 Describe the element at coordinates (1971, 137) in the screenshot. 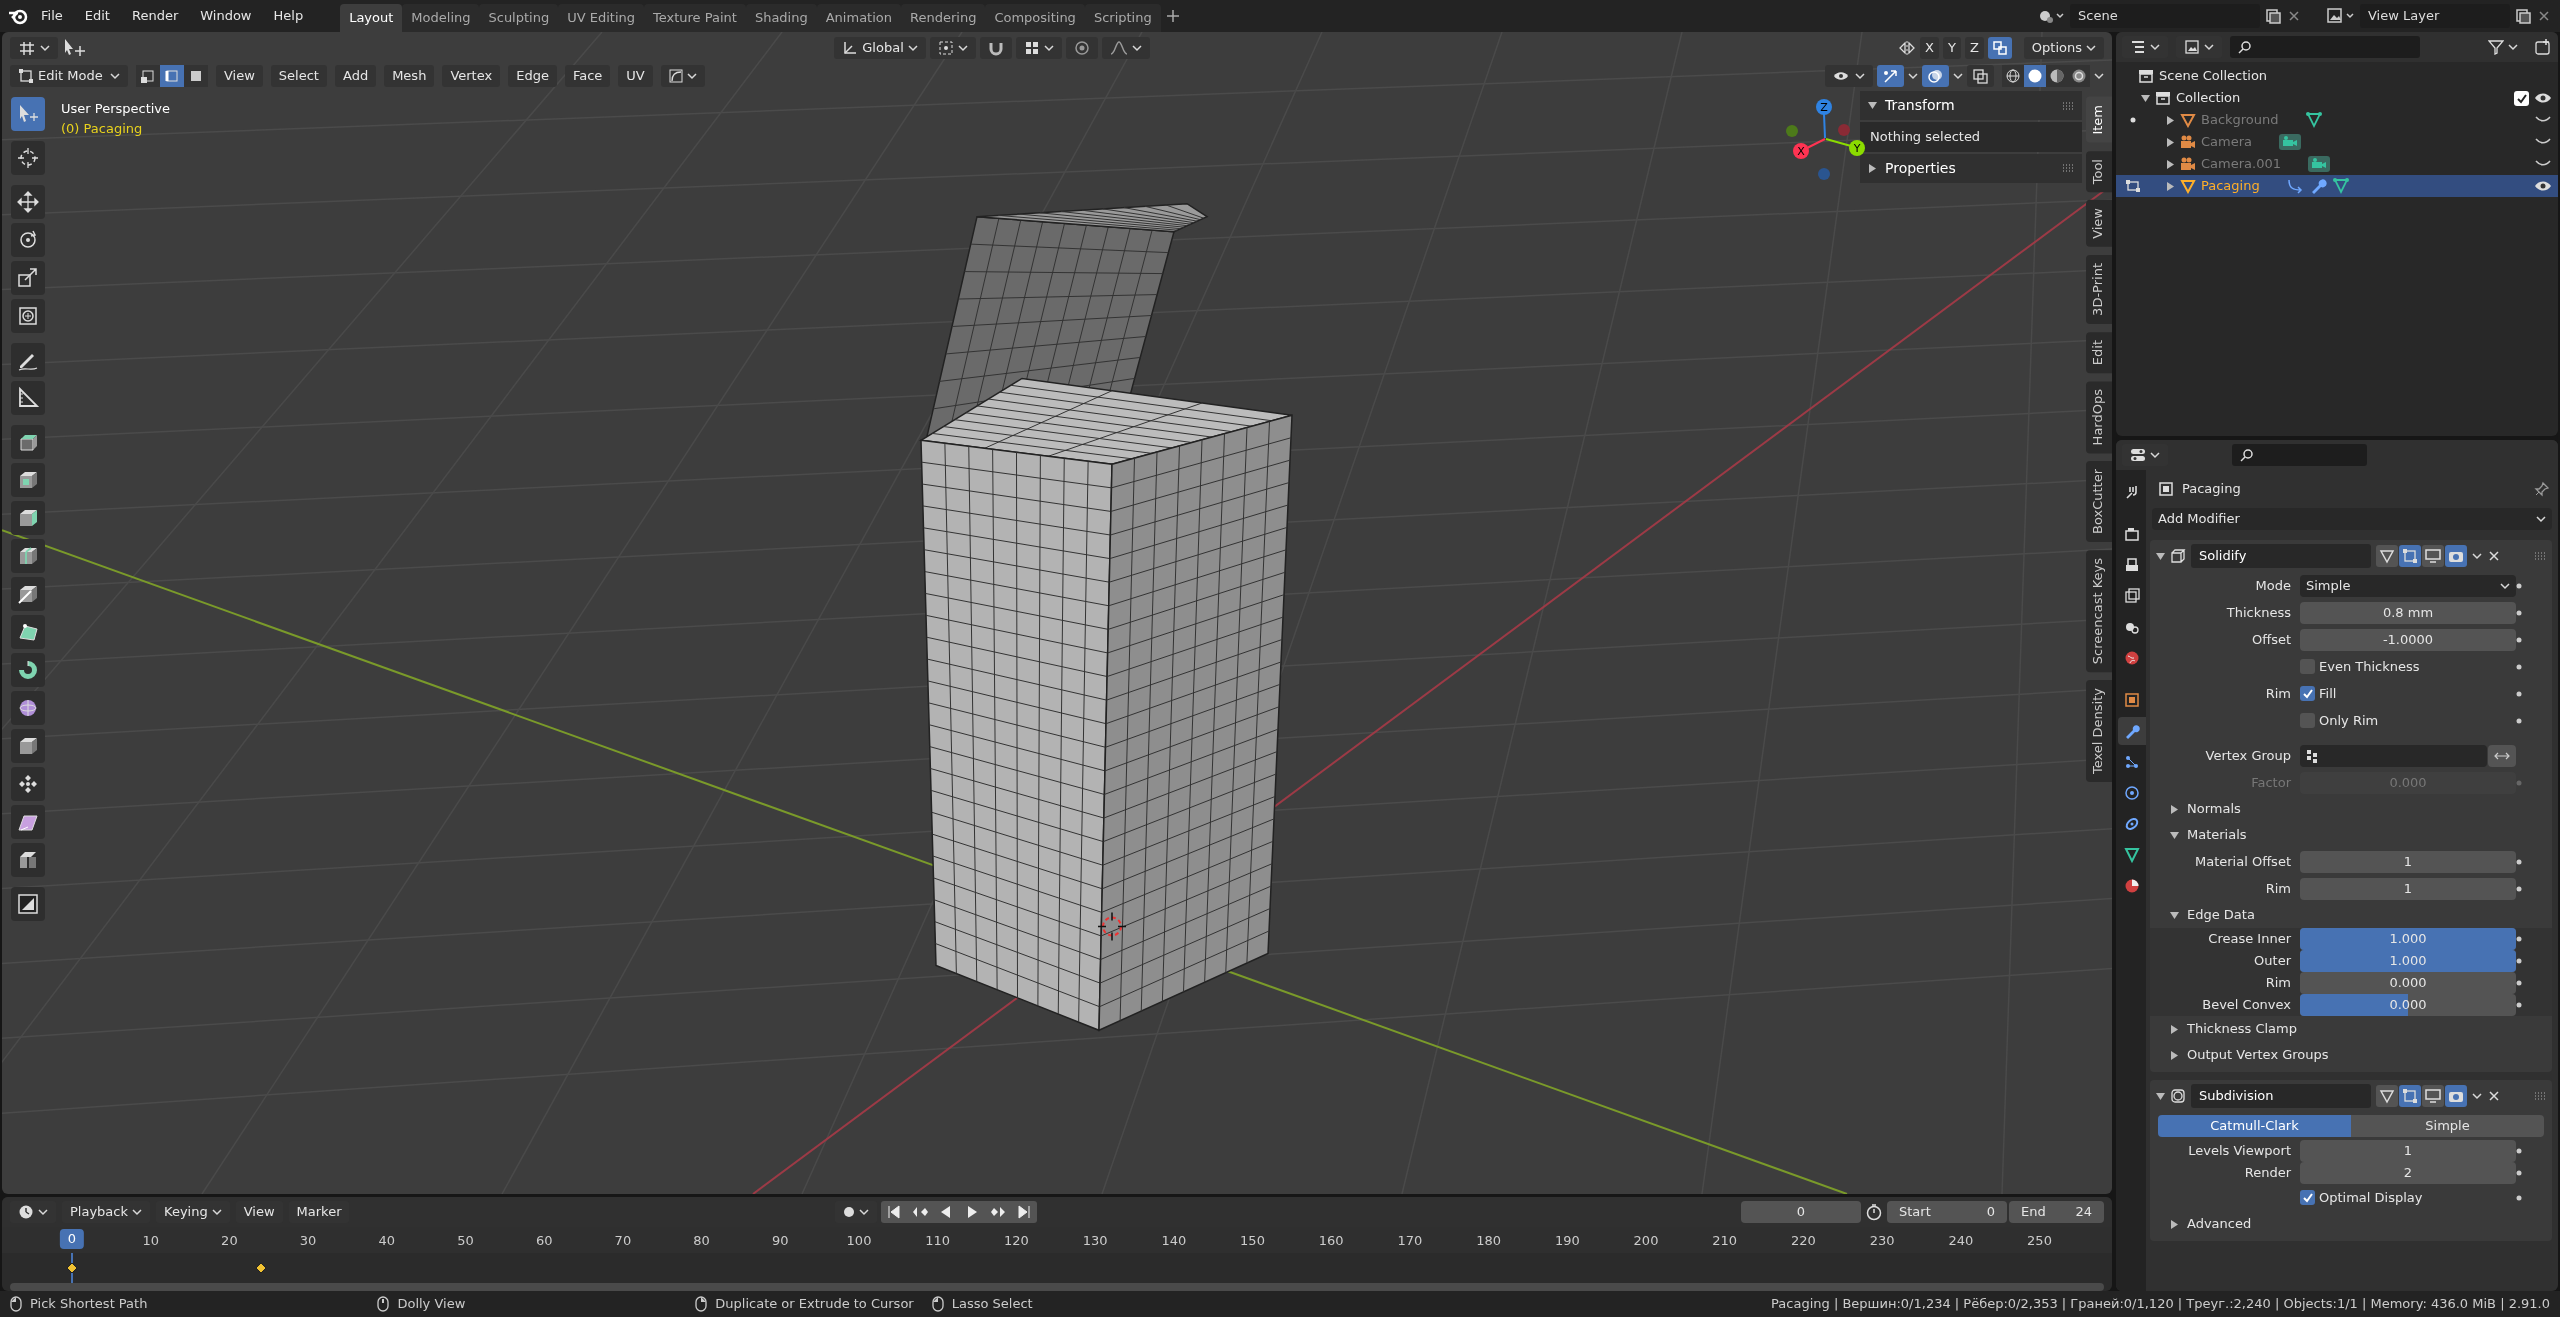

I see `panel-text: Nothing selected` at that location.